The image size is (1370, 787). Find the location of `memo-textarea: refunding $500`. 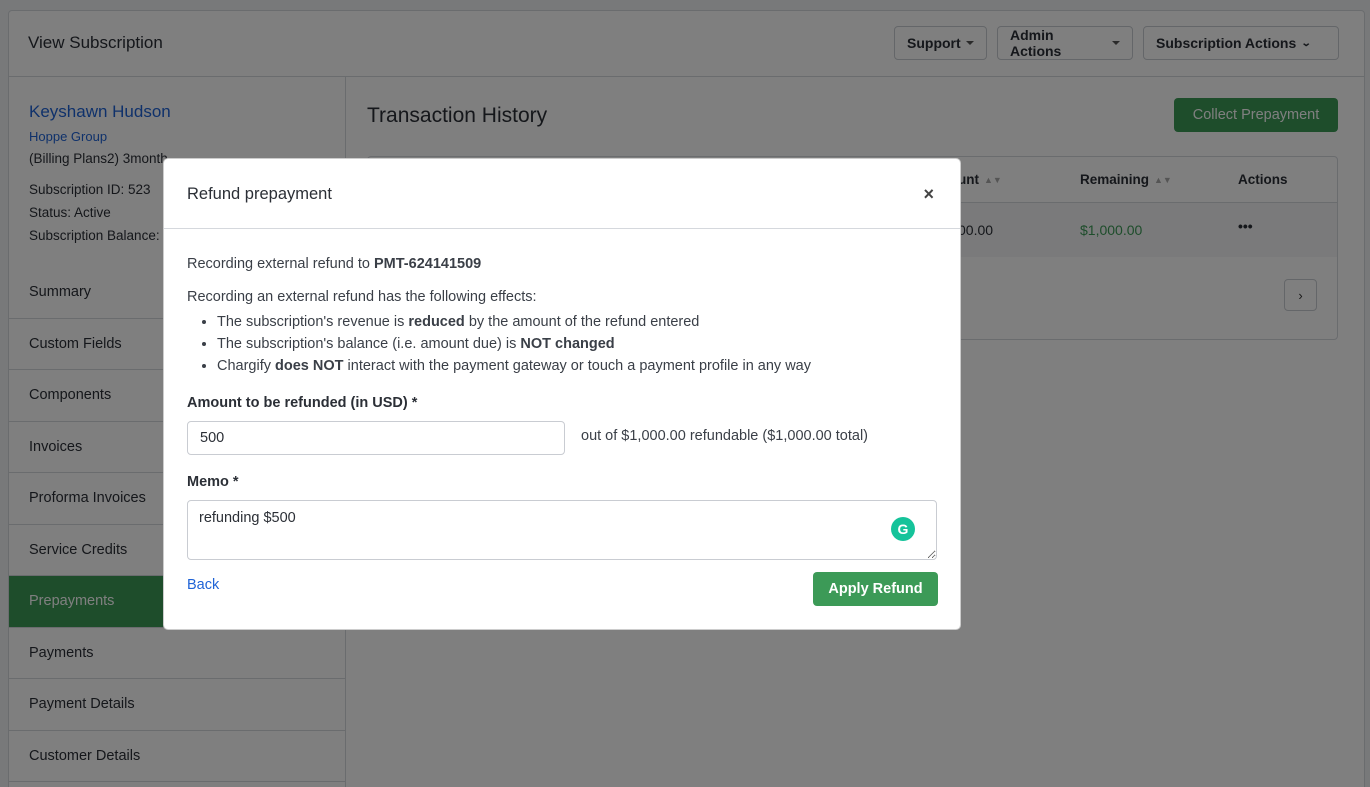

memo-textarea: refunding $500 is located at coordinates (562, 530).